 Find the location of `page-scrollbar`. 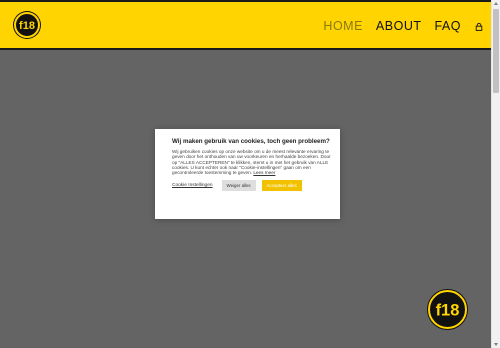

page-scrollbar is located at coordinates (495, 174).